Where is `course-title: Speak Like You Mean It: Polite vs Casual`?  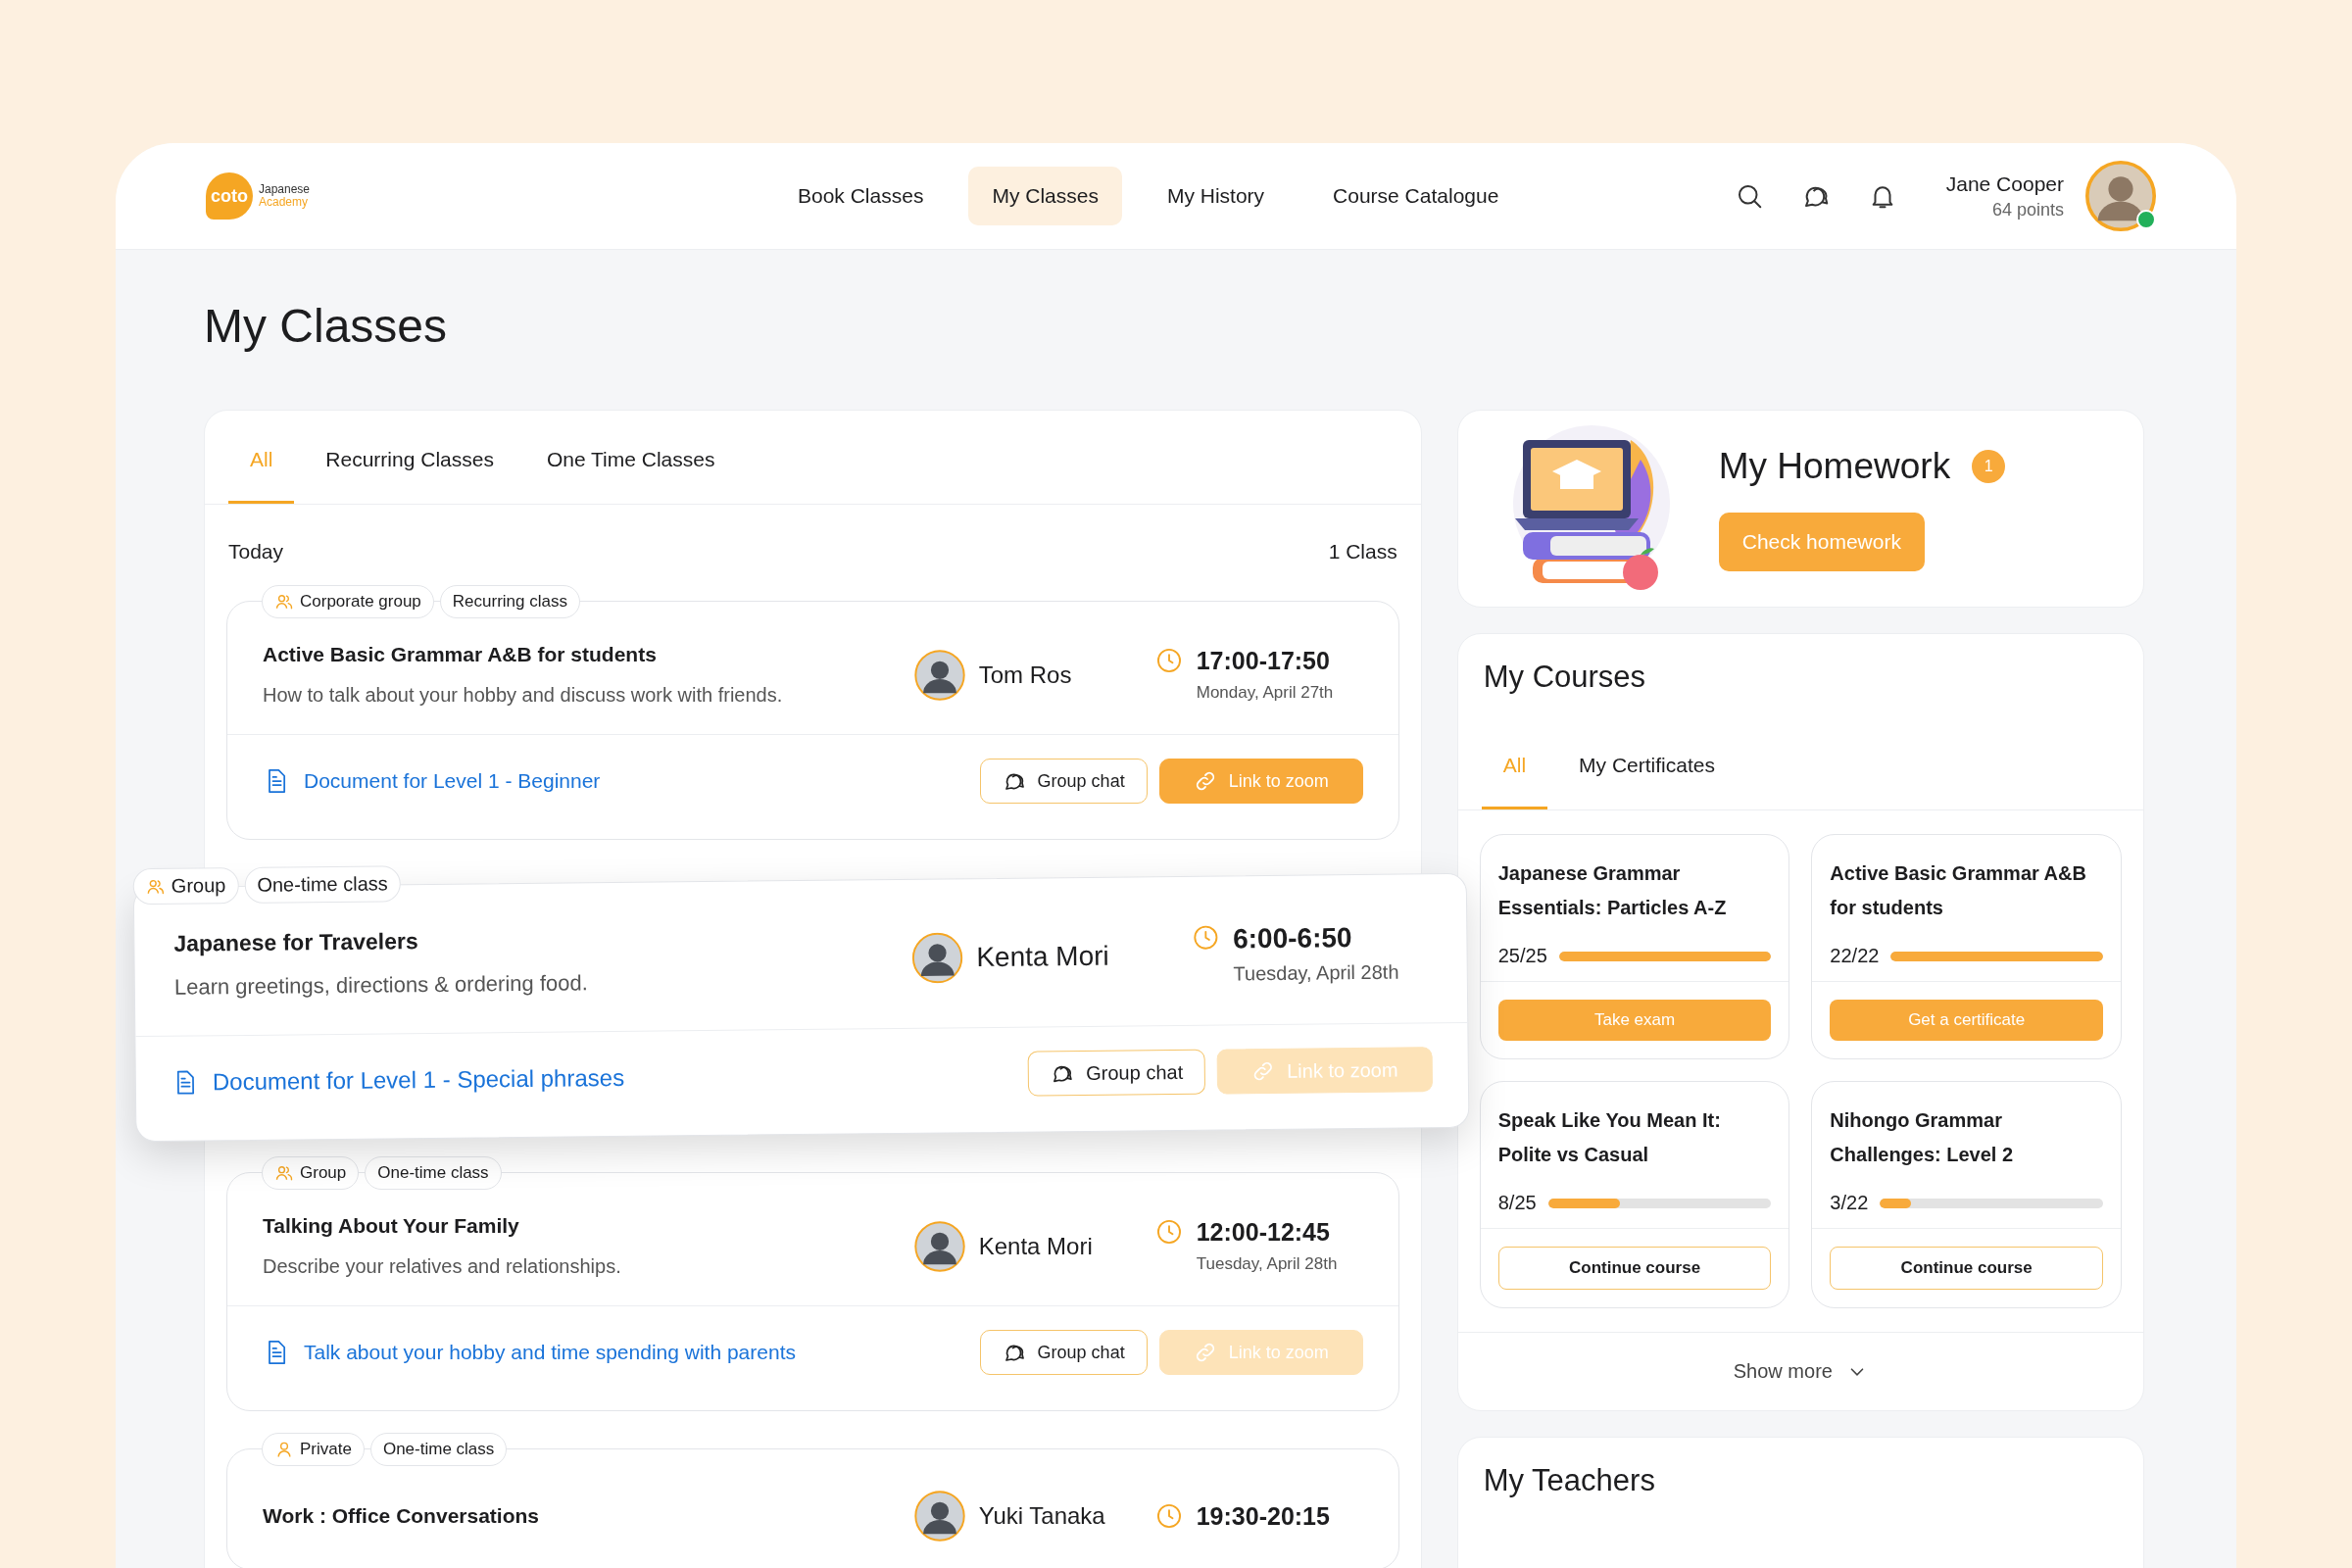
course-title: Speak Like You Mean It: Polite vs Casual is located at coordinates (1610, 1137).